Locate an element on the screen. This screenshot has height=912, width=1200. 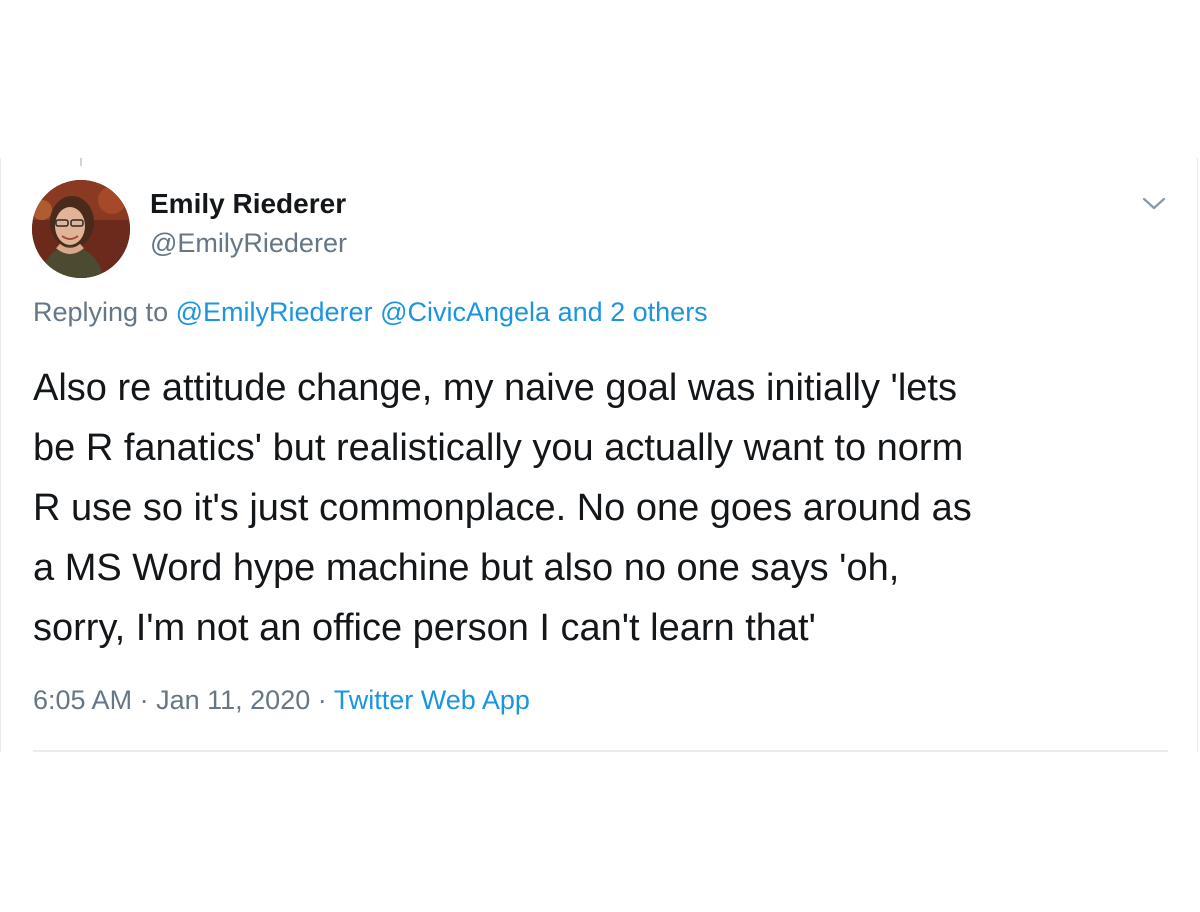
mention-link: @EmilyRiederer is located at coordinates (274, 312).